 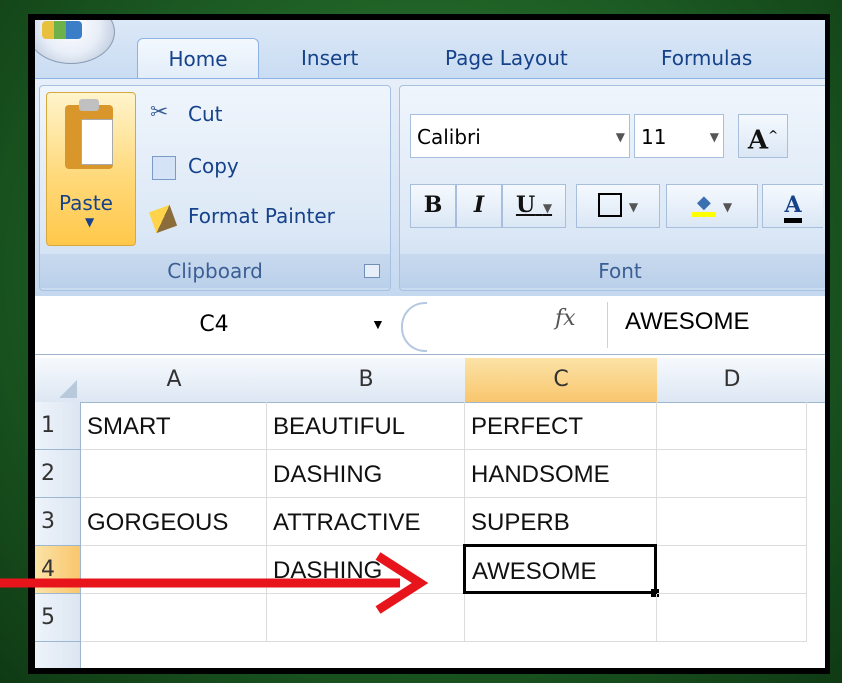 I want to click on font-size-select: 11 ▼, so click(x=679, y=136).